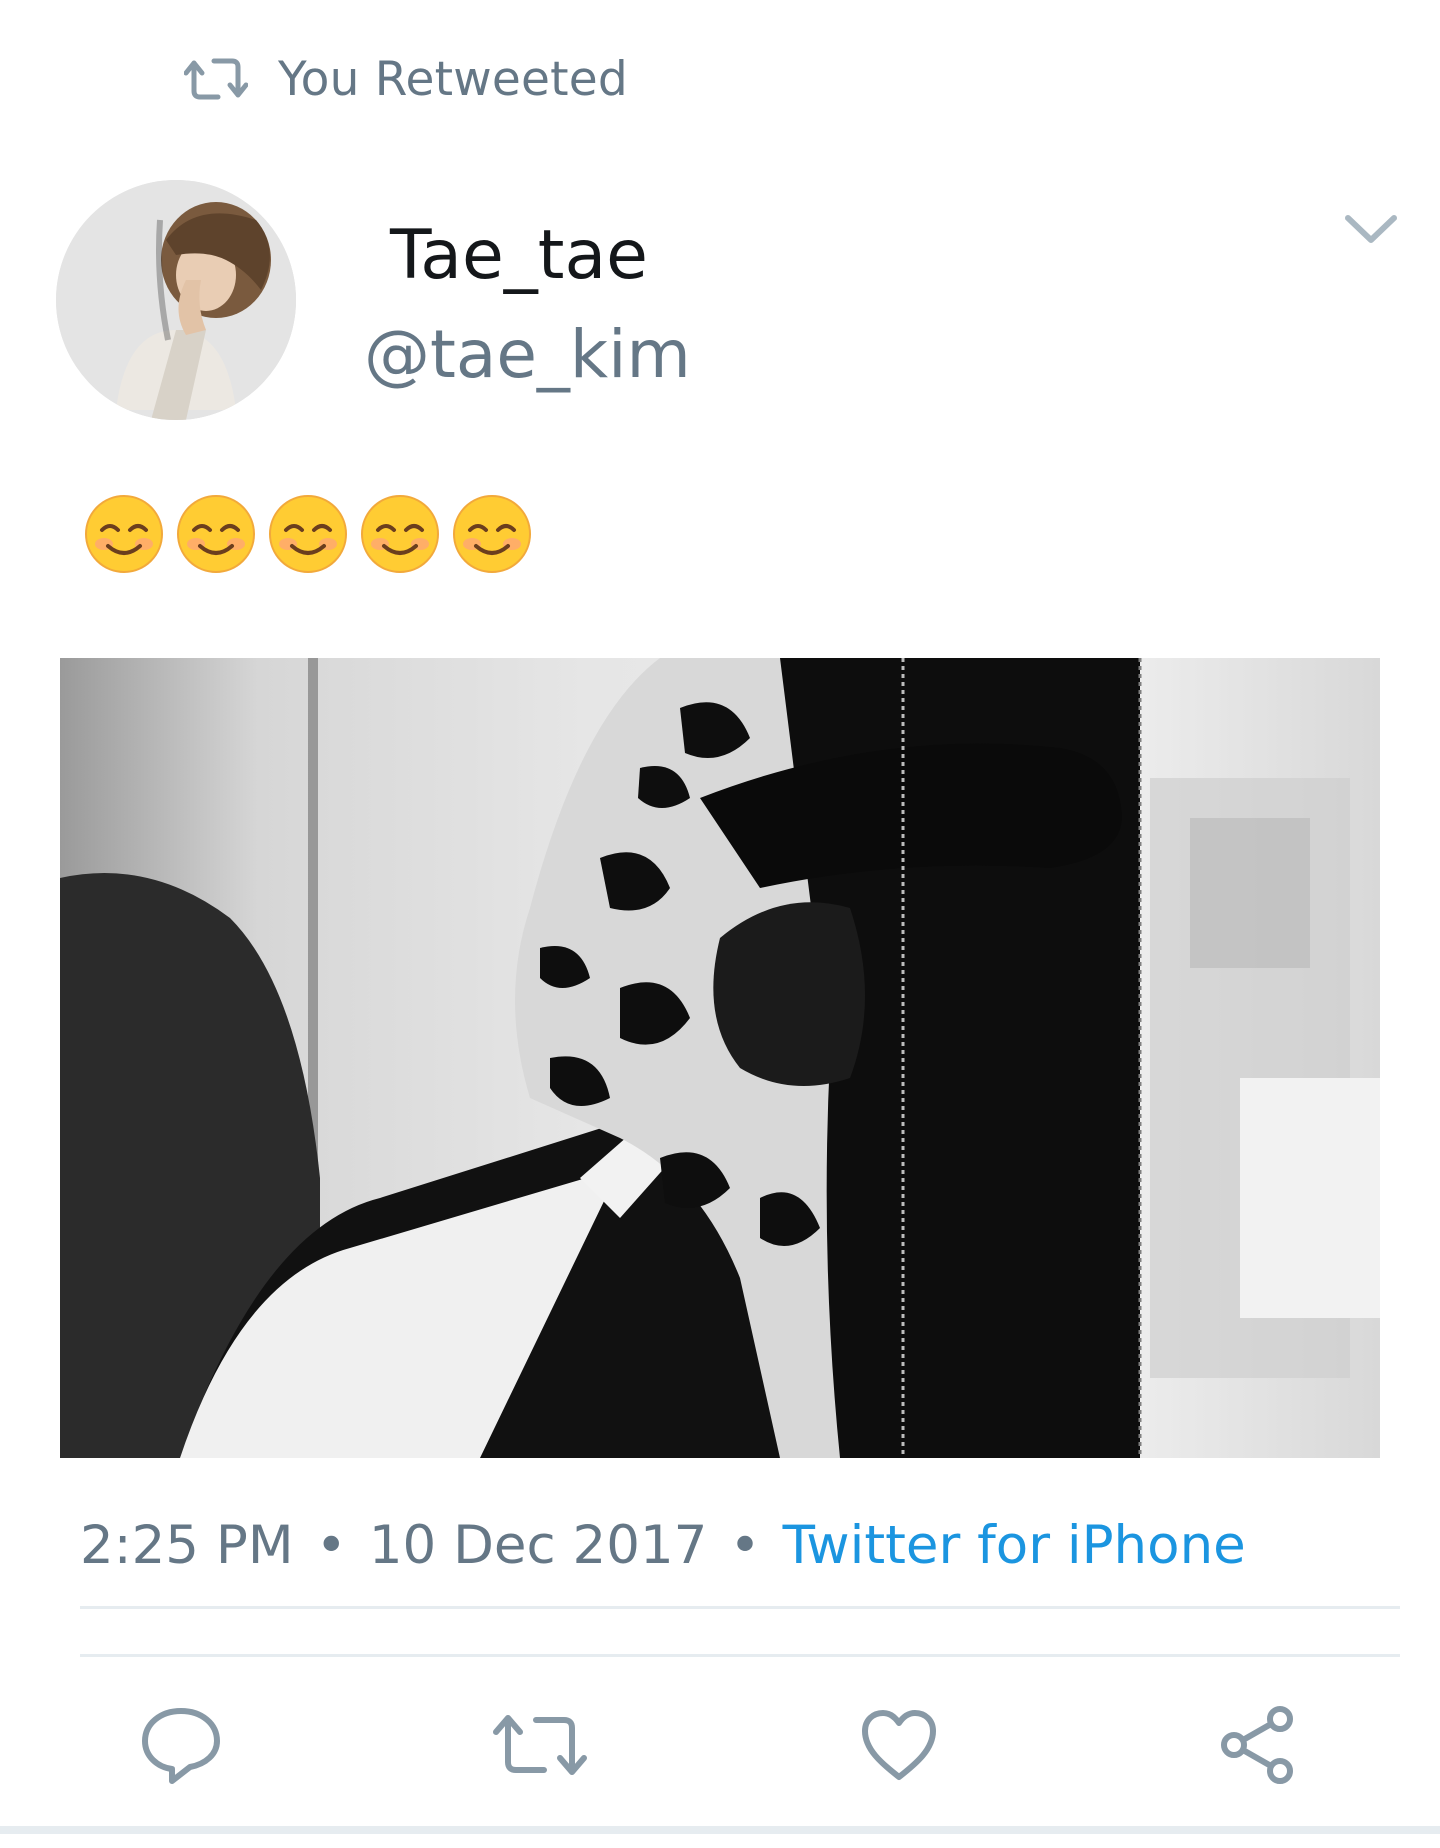  What do you see at coordinates (519, 256) in the screenshot?
I see `author-display-name: Tae_tae` at bounding box center [519, 256].